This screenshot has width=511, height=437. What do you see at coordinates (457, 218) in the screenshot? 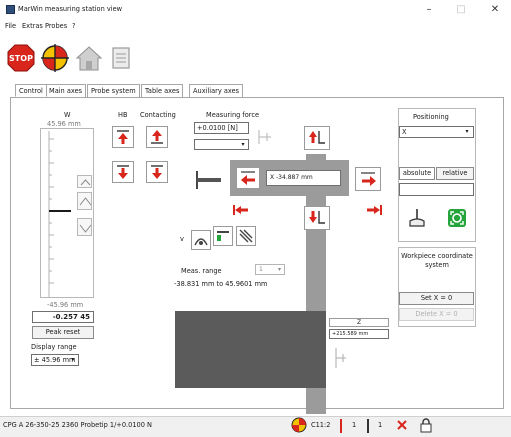
I see `center-position-button` at bounding box center [457, 218].